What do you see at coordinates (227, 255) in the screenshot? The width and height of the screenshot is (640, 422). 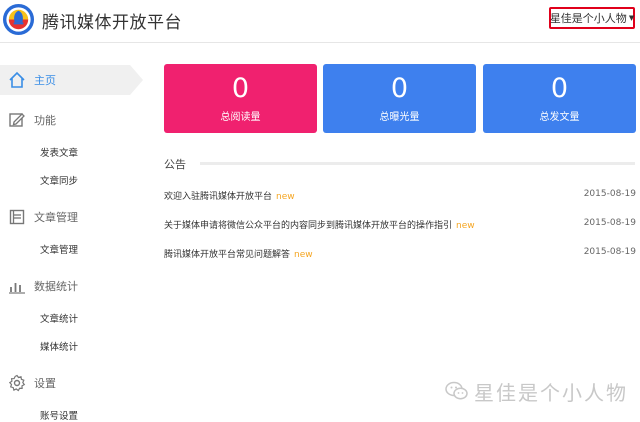 I see `notice-link: 腾讯媒体开放平台常见问题解答` at bounding box center [227, 255].